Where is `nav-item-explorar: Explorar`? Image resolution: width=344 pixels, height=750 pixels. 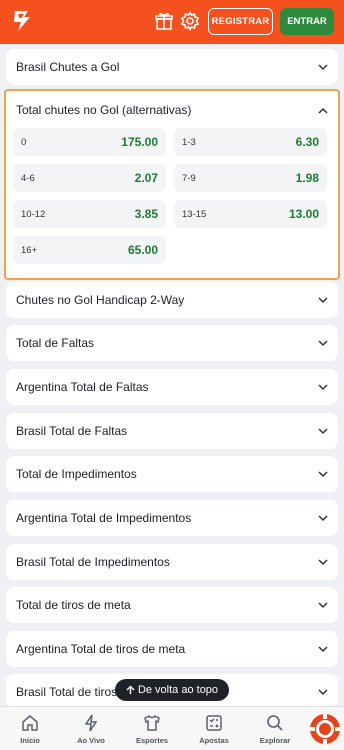
nav-item-explorar: Explorar is located at coordinates (275, 728).